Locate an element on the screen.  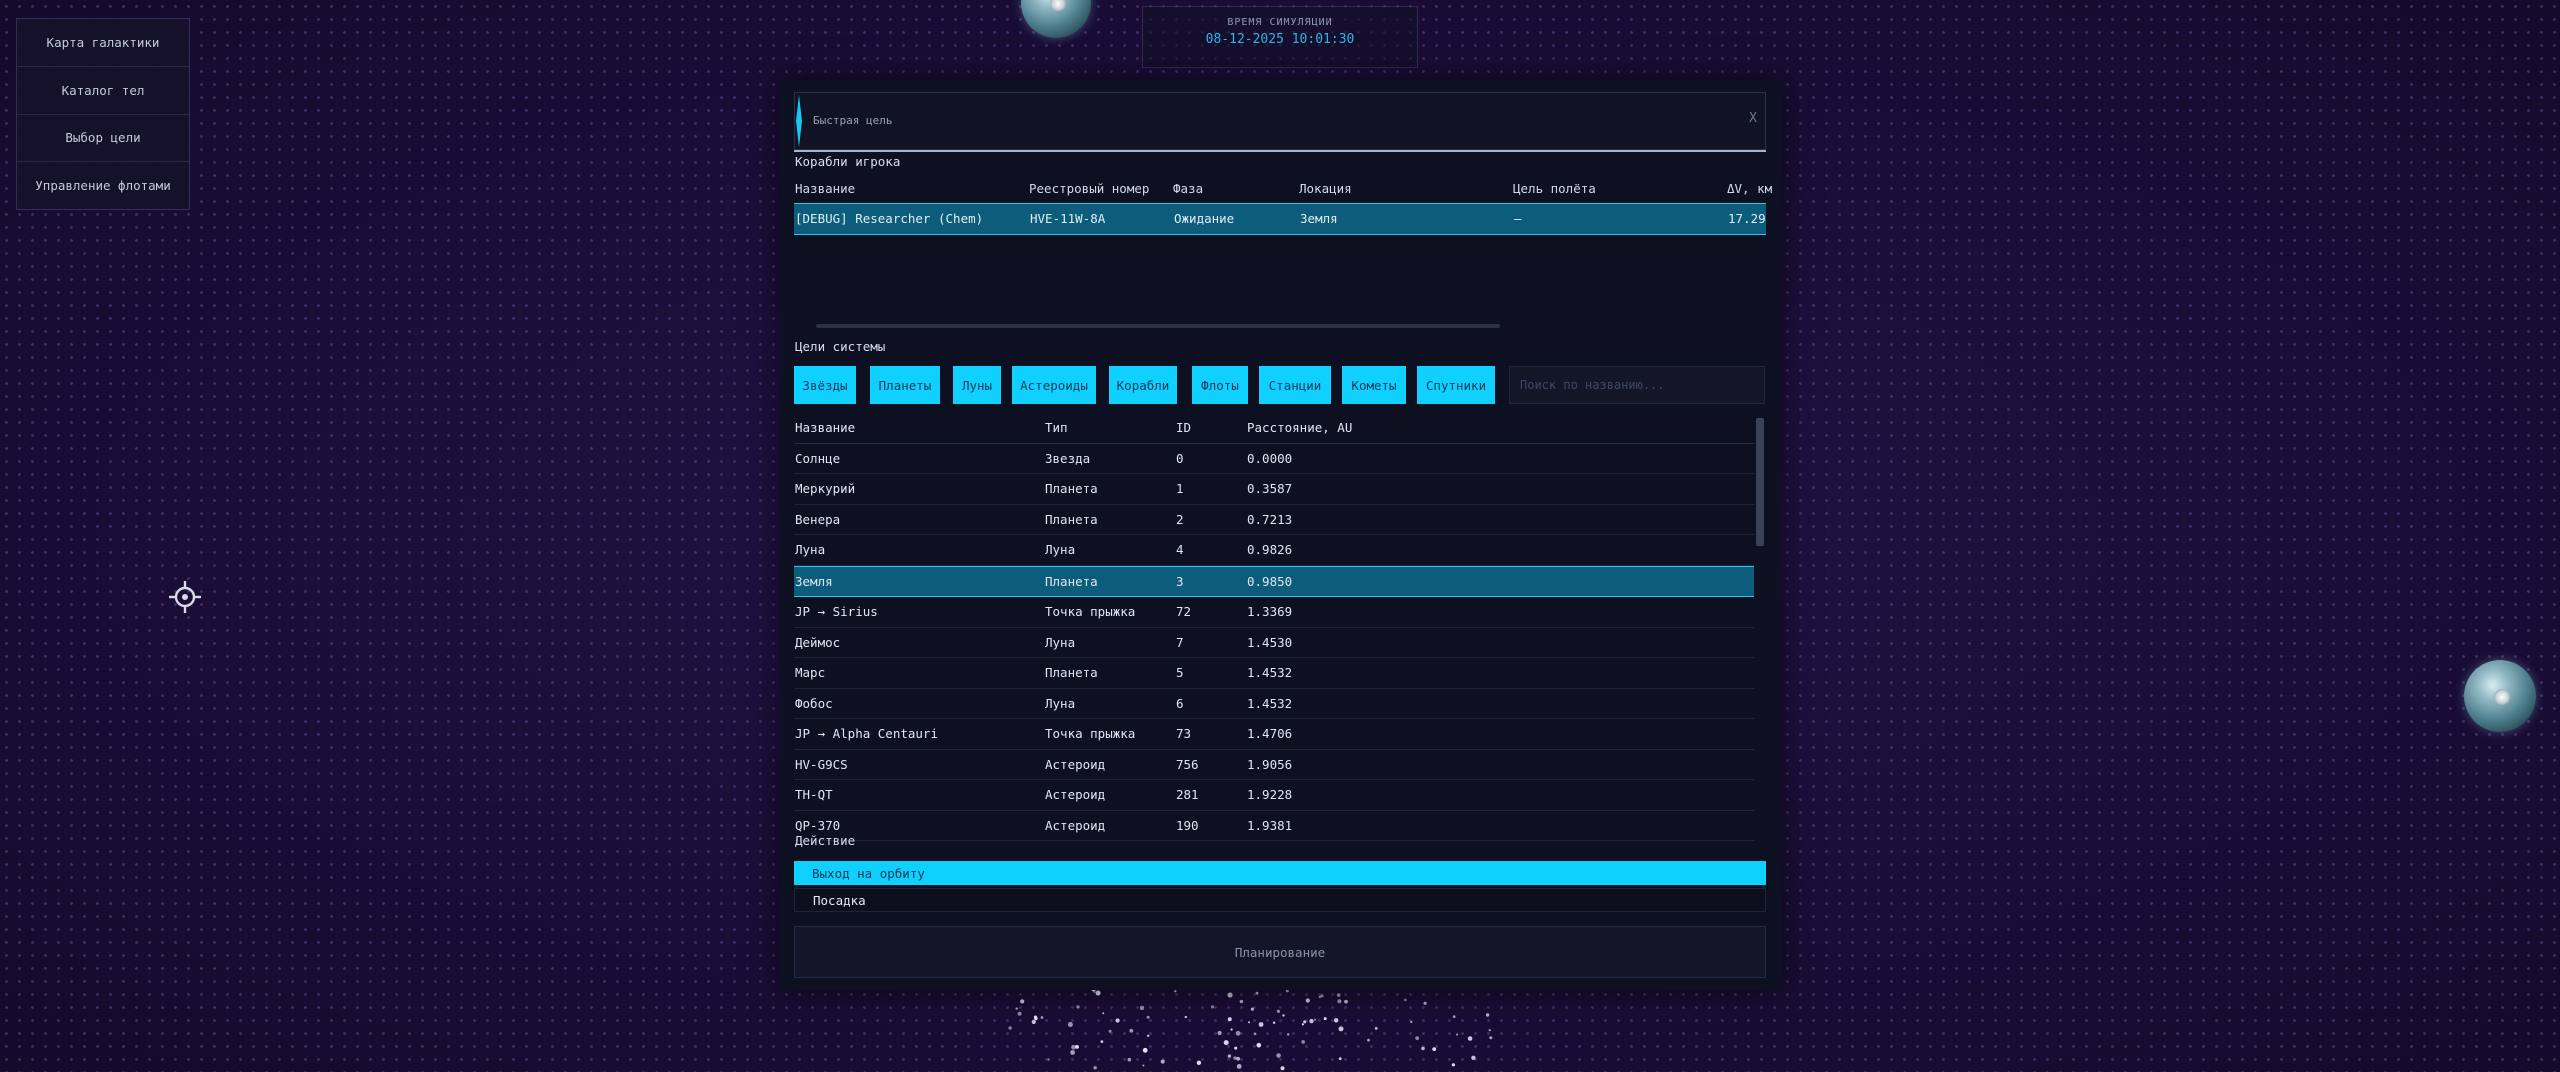
ships-col-phase: Фаза is located at coordinates (1188, 188).